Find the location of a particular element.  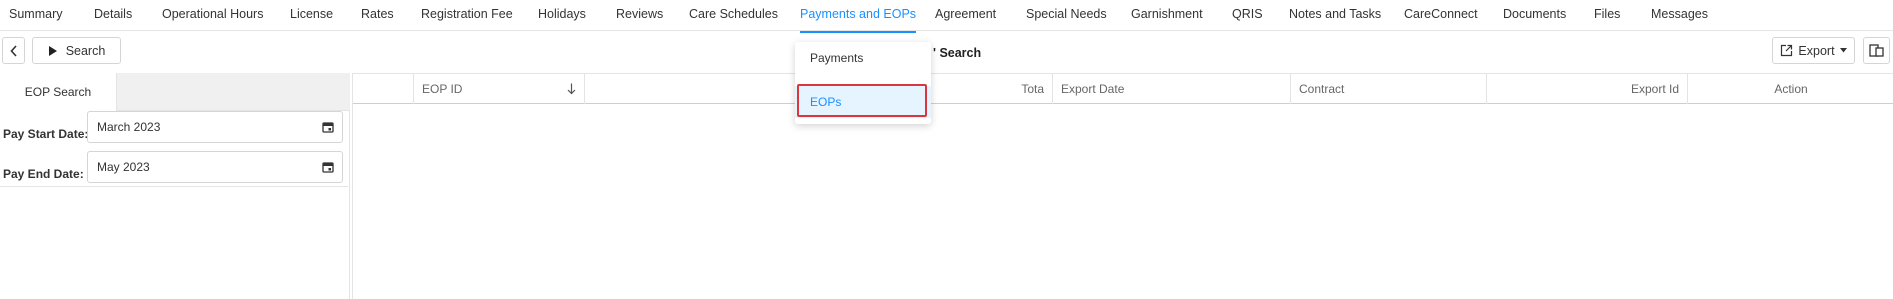

tab-special-needs: Special Needs is located at coordinates (1066, 14).